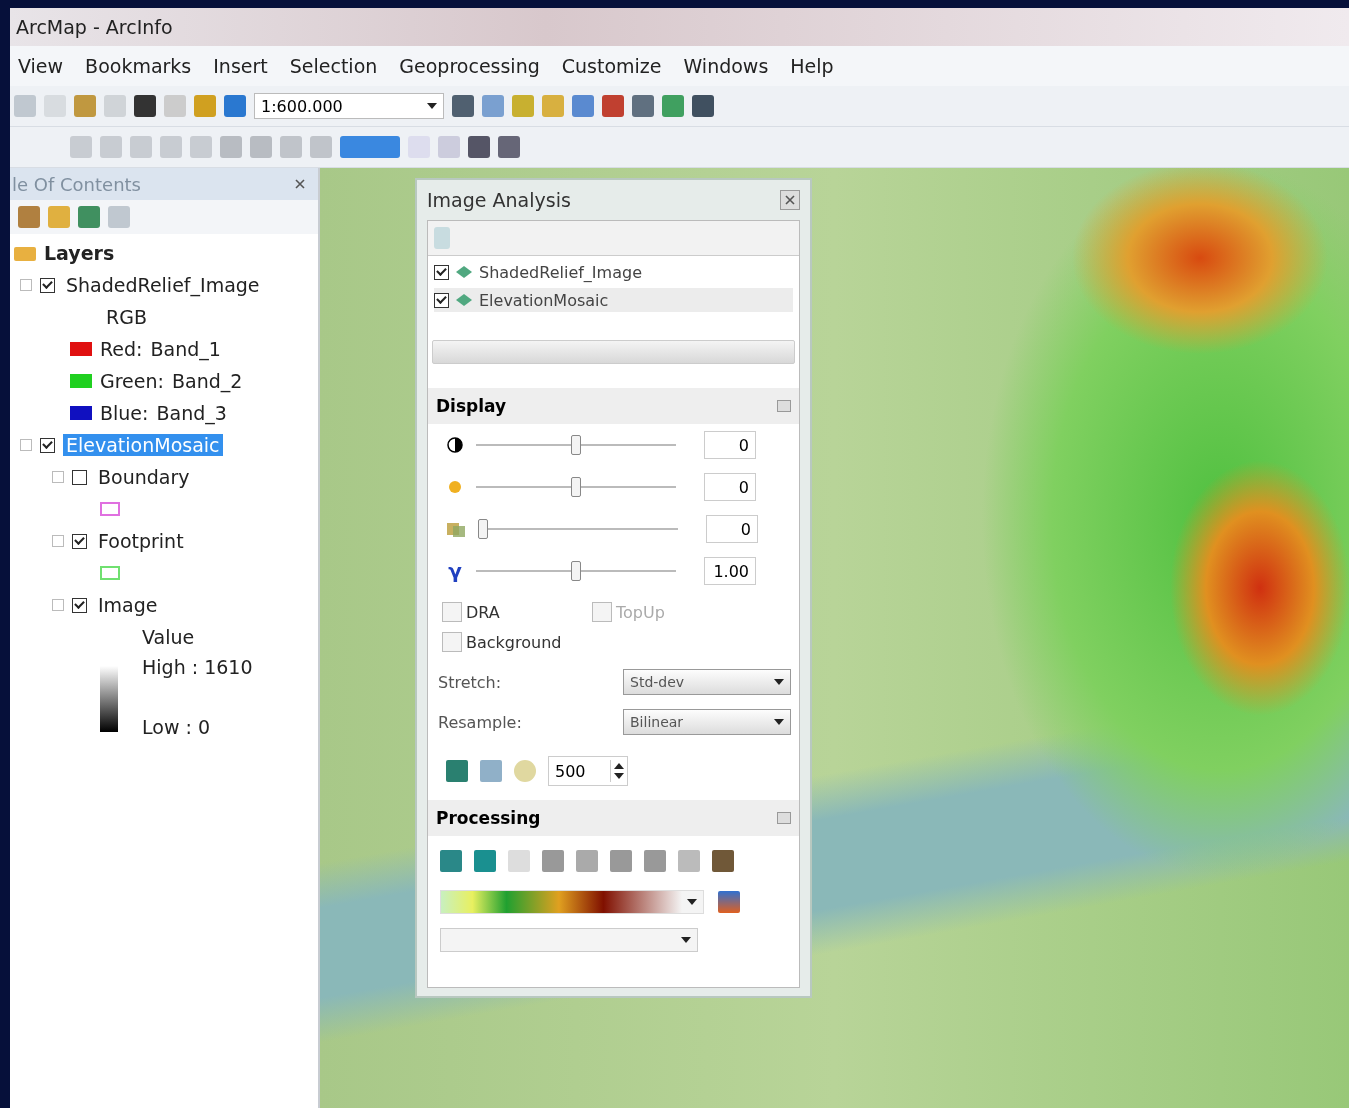 The height and width of the screenshot is (1108, 1349). What do you see at coordinates (679, 27) in the screenshot?
I see `window-title: ArcMap - ArcInfo` at bounding box center [679, 27].